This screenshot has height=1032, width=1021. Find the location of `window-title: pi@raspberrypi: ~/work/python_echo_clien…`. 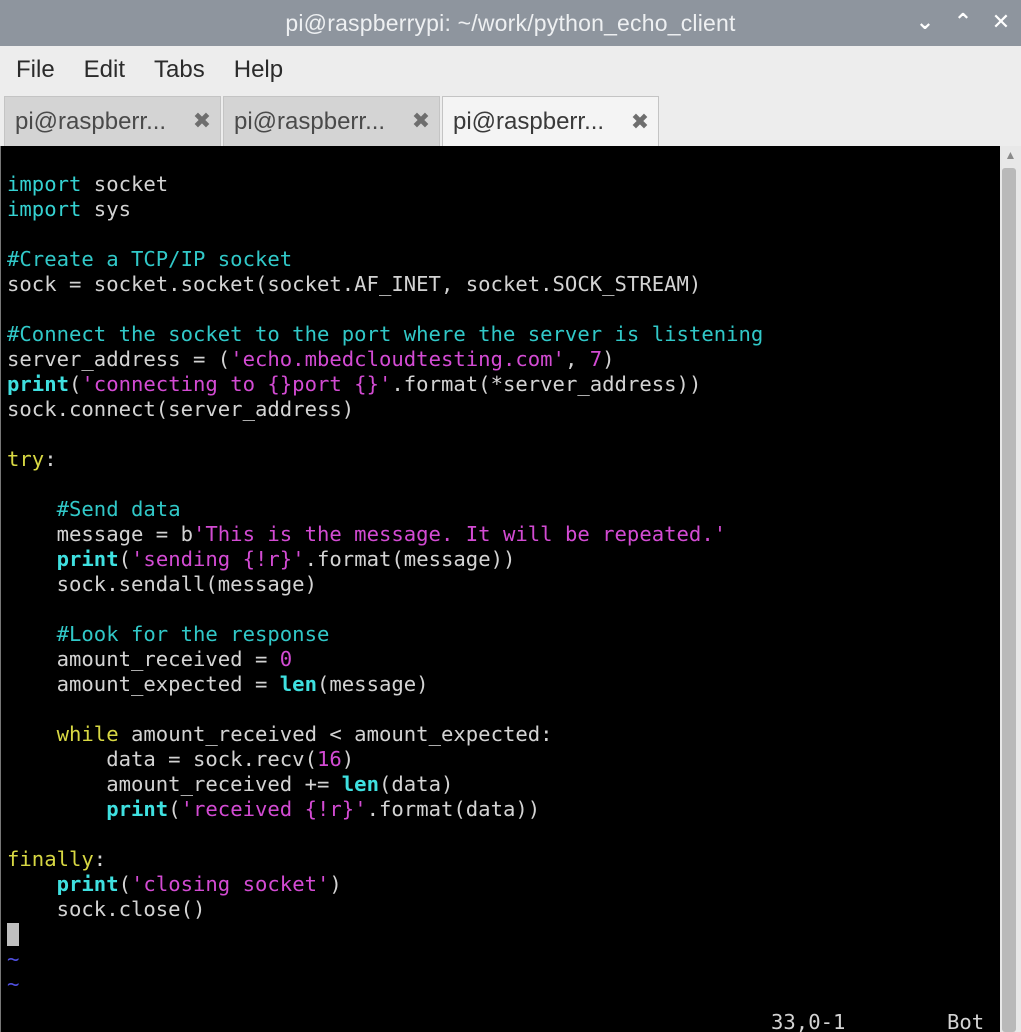

window-title: pi@raspberrypi: ~/work/python_echo_clien… is located at coordinates (510, 22).